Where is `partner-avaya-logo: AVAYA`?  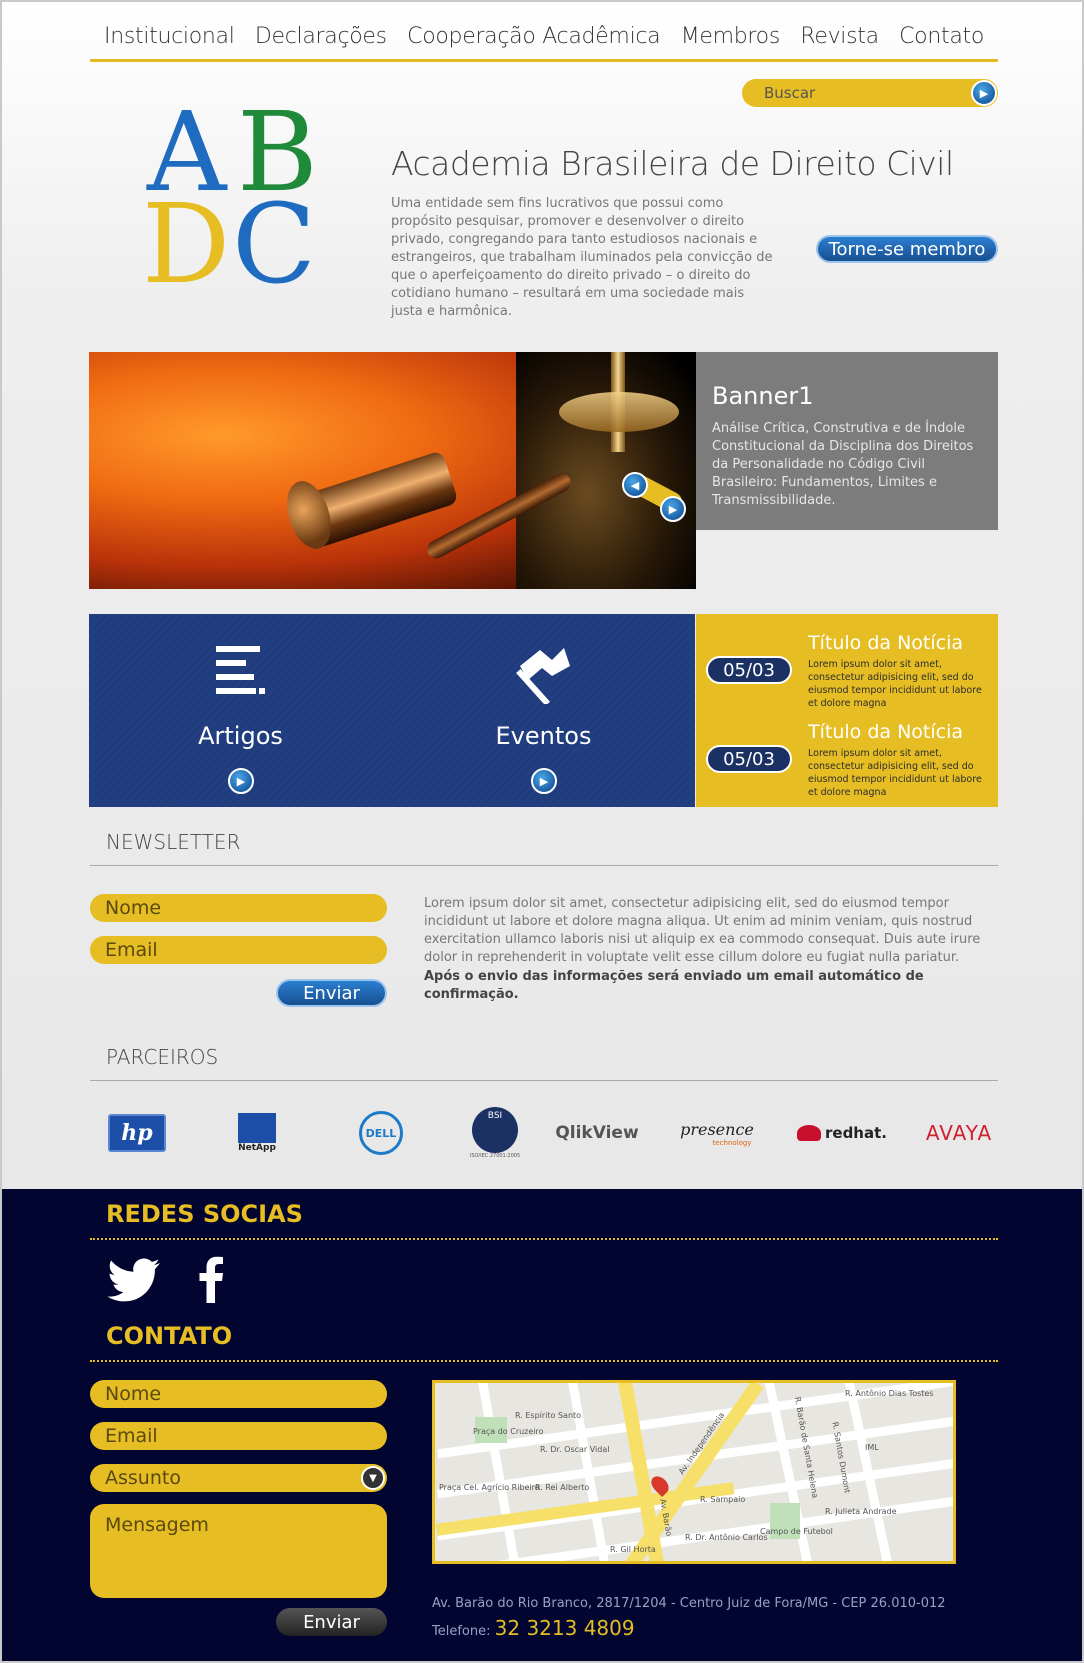
partner-avaya-logo: AVAYA is located at coordinates (959, 1133).